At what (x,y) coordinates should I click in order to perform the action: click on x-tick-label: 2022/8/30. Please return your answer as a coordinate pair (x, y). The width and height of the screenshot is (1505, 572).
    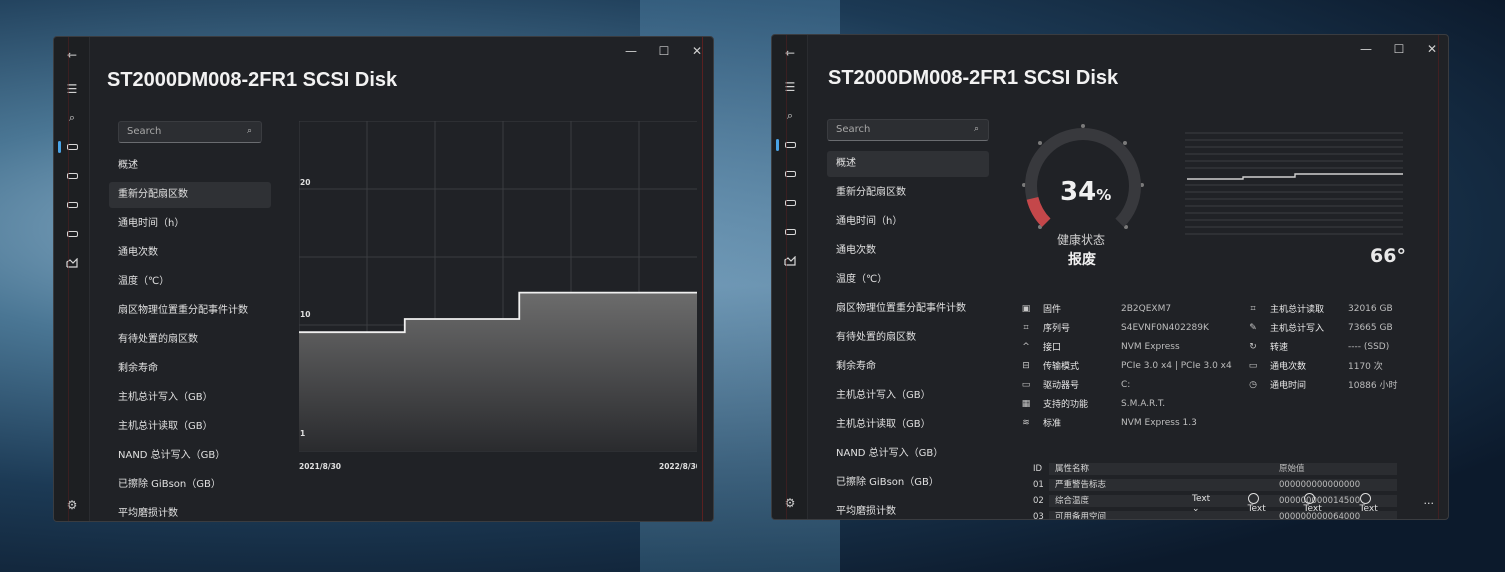
    Looking at the image, I should click on (678, 466).